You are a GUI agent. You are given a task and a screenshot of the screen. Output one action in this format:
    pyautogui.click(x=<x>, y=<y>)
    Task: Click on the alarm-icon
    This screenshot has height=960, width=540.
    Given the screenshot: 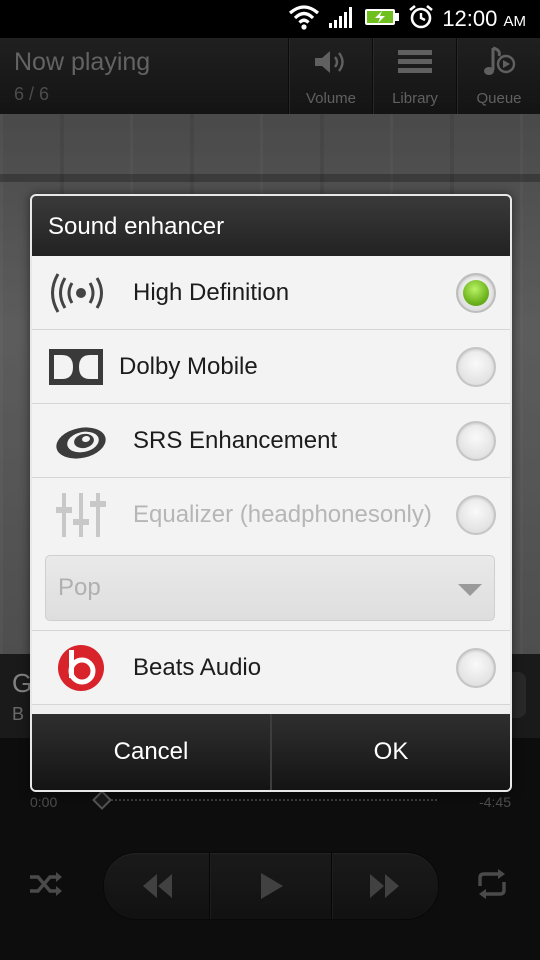 What is the action you would take?
    pyautogui.click(x=421, y=19)
    